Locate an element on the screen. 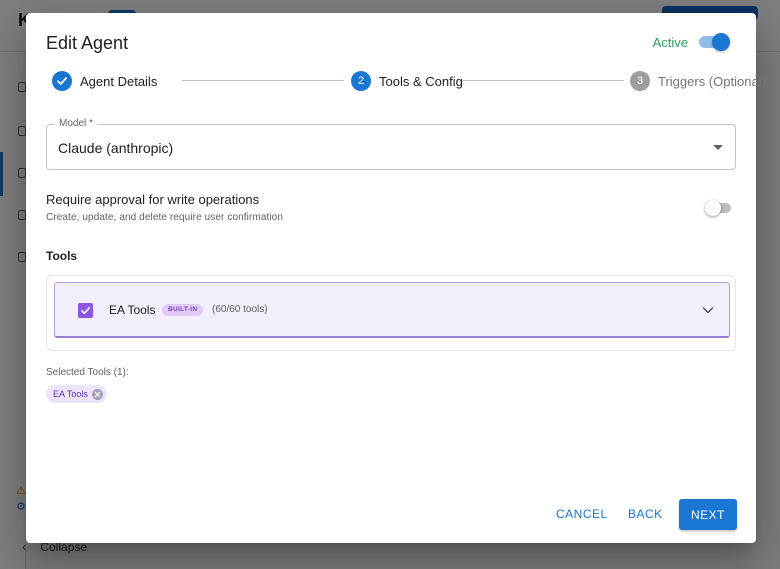 The width and height of the screenshot is (780, 569). tool-item-ea-tools: EA Tools BUILT-IN (60/60 tools) is located at coordinates (392, 310).